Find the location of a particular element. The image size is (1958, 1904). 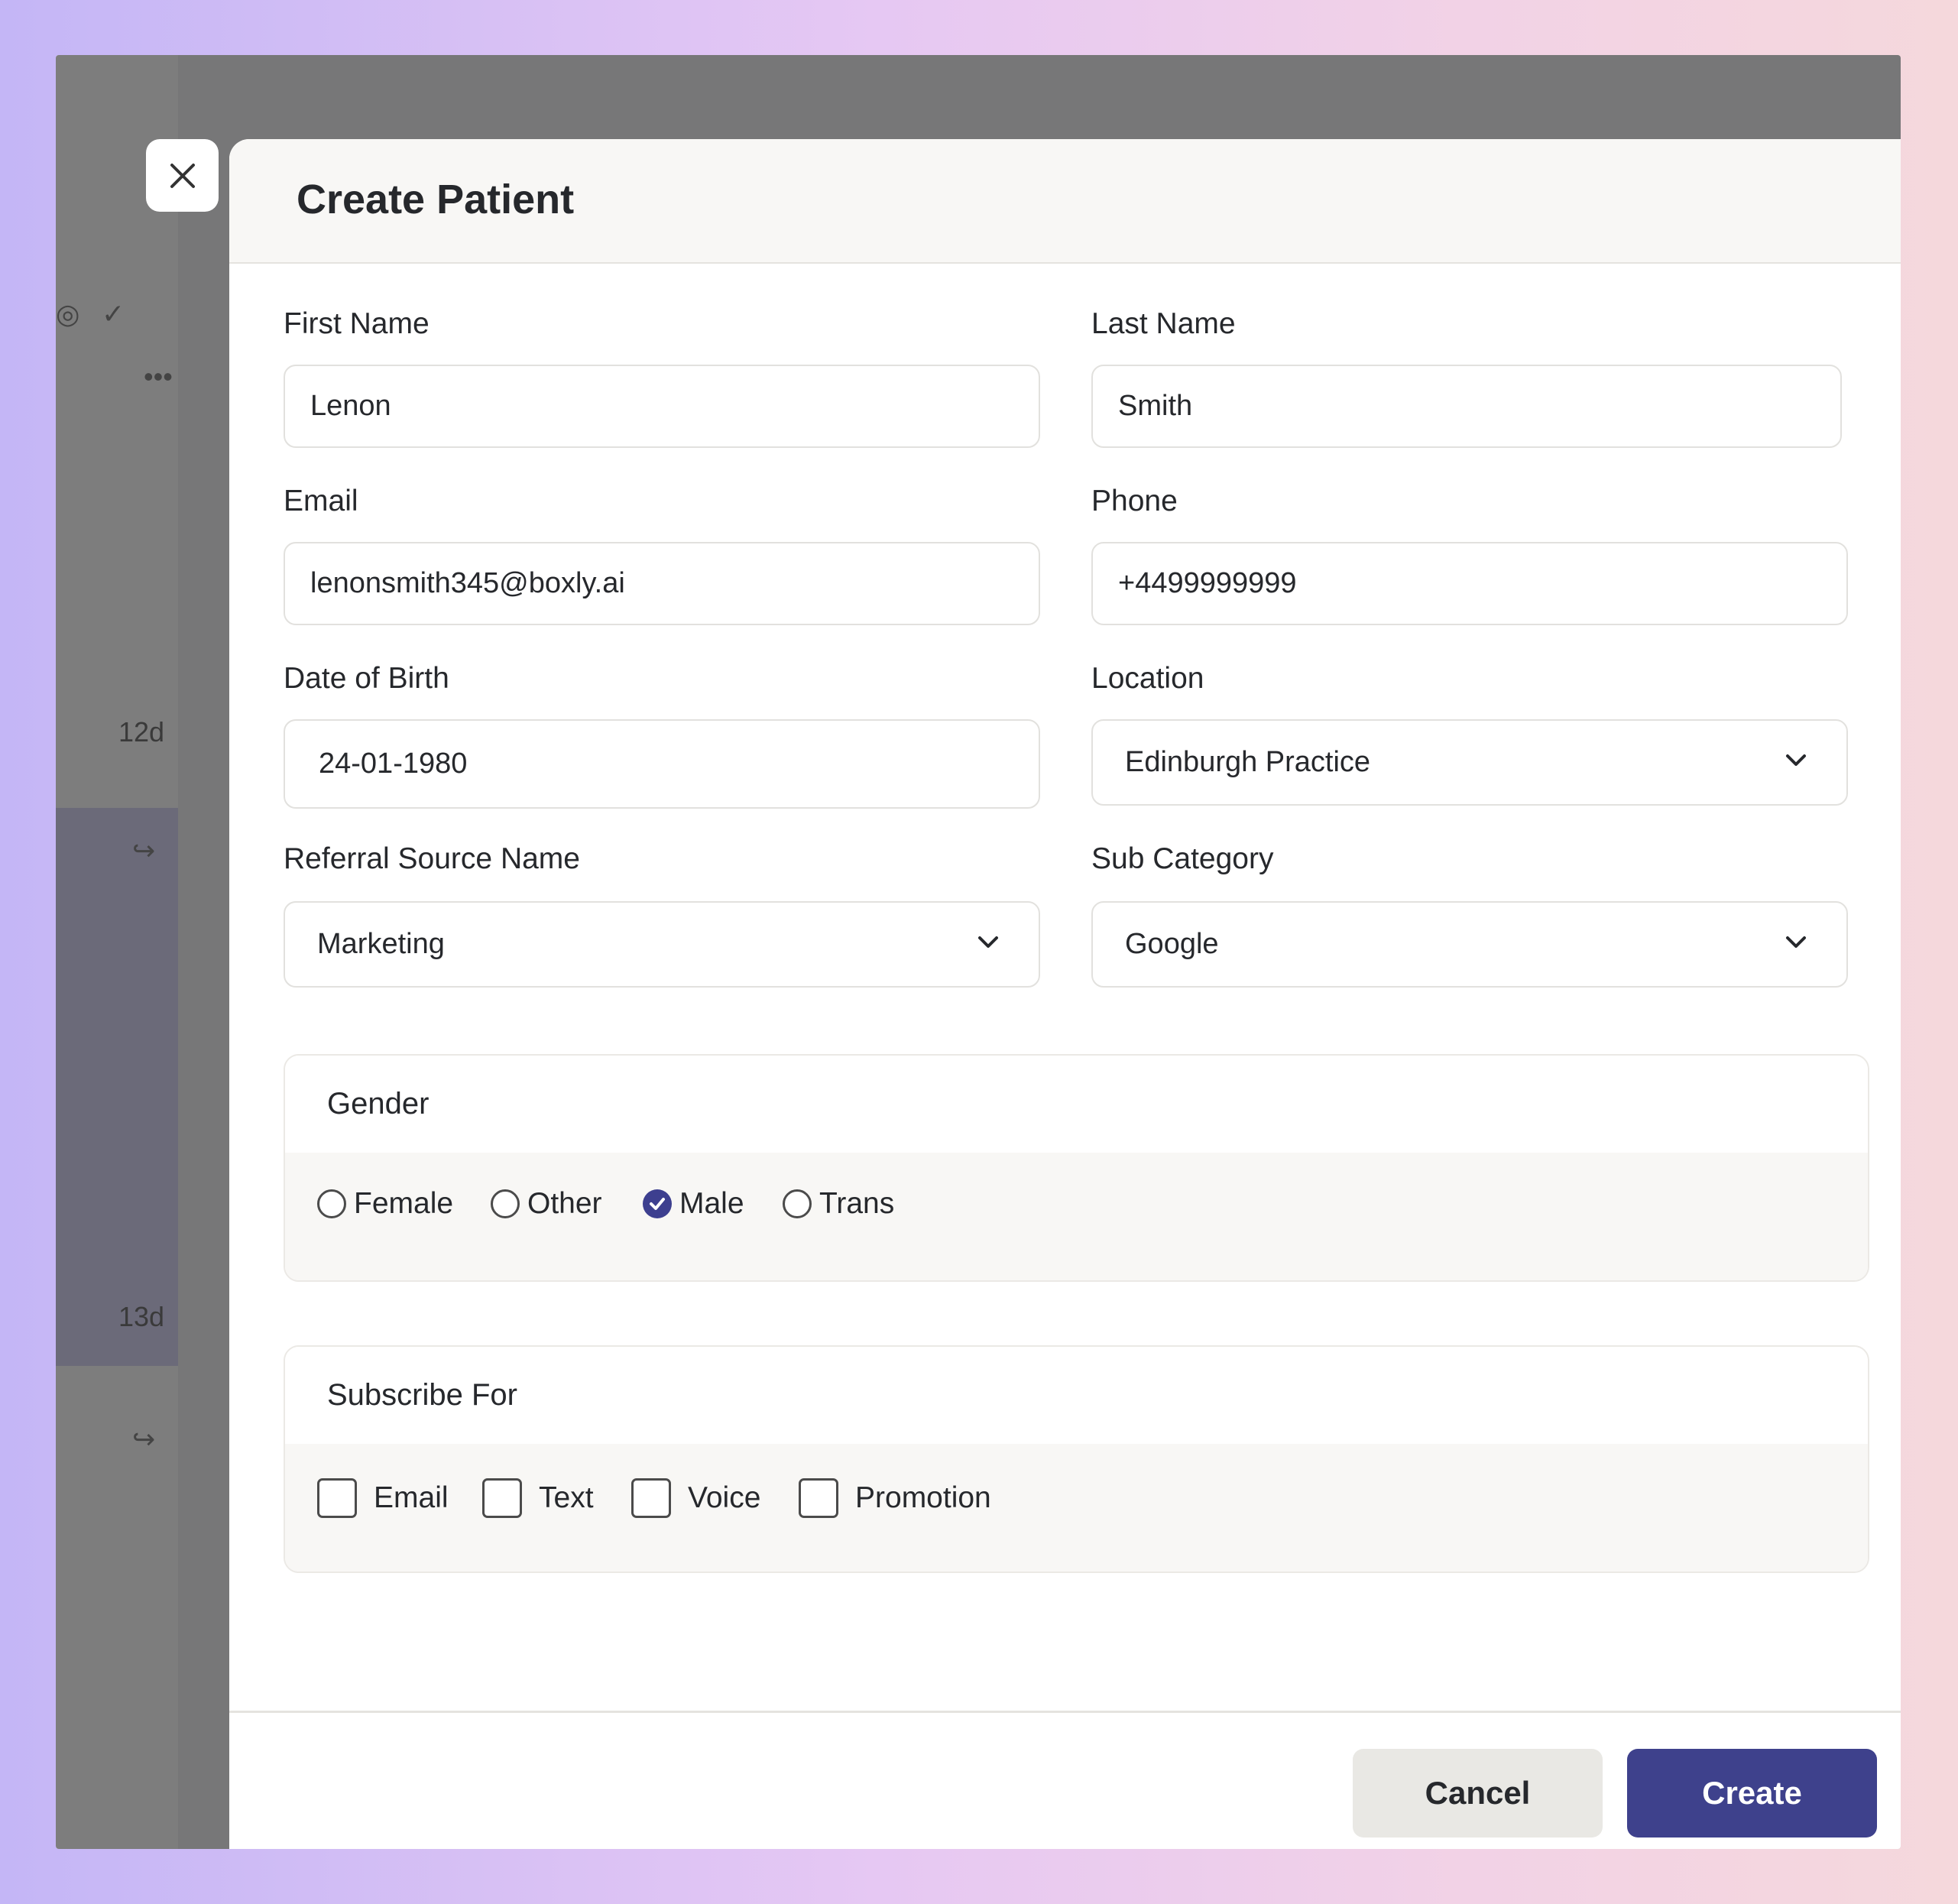

gender-option-trans: Trans is located at coordinates (838, 1204).